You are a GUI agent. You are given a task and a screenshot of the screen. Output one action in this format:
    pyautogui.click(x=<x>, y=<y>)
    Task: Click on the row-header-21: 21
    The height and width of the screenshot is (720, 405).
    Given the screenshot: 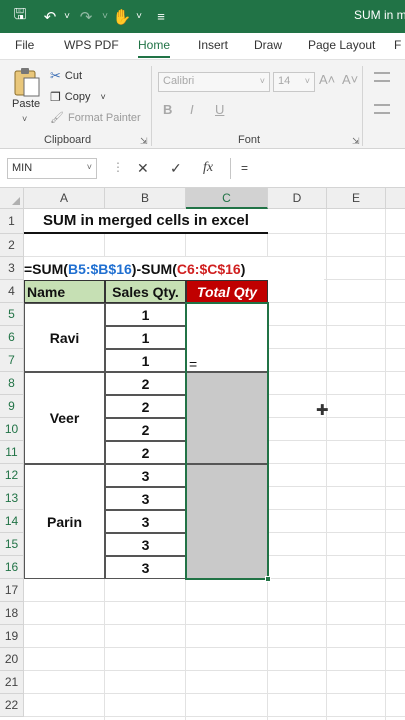 What is the action you would take?
    pyautogui.click(x=12, y=682)
    